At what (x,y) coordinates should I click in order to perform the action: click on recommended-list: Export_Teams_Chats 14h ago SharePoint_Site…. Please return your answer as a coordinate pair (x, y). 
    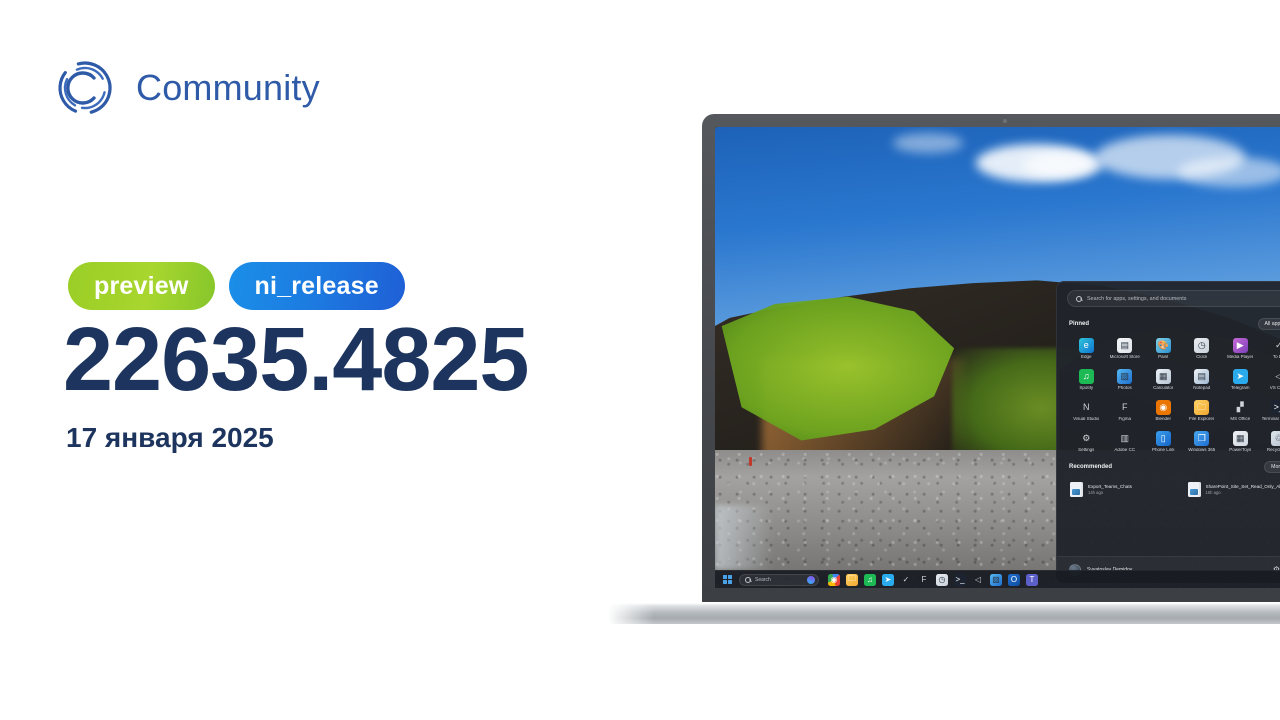
    Looking at the image, I should click on (1173, 489).